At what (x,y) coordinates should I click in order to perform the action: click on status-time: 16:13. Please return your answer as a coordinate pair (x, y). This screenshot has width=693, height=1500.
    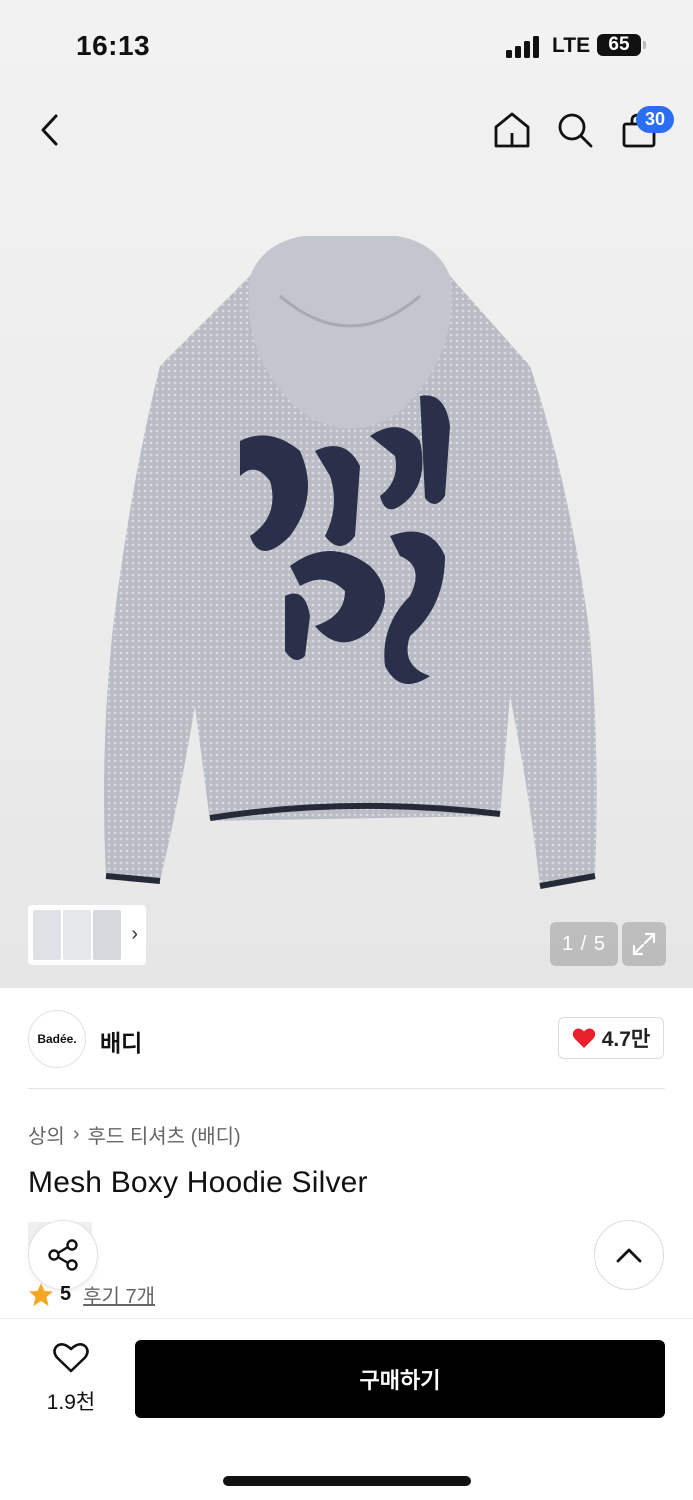
    Looking at the image, I should click on (113, 45).